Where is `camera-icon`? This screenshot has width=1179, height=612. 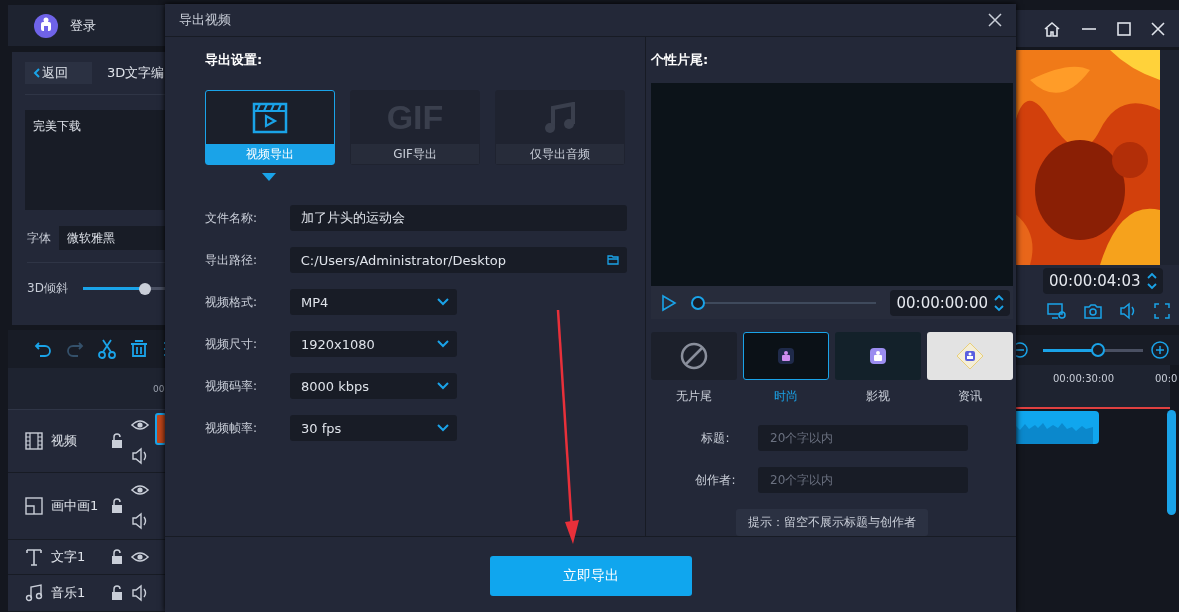
camera-icon is located at coordinates (1093, 311).